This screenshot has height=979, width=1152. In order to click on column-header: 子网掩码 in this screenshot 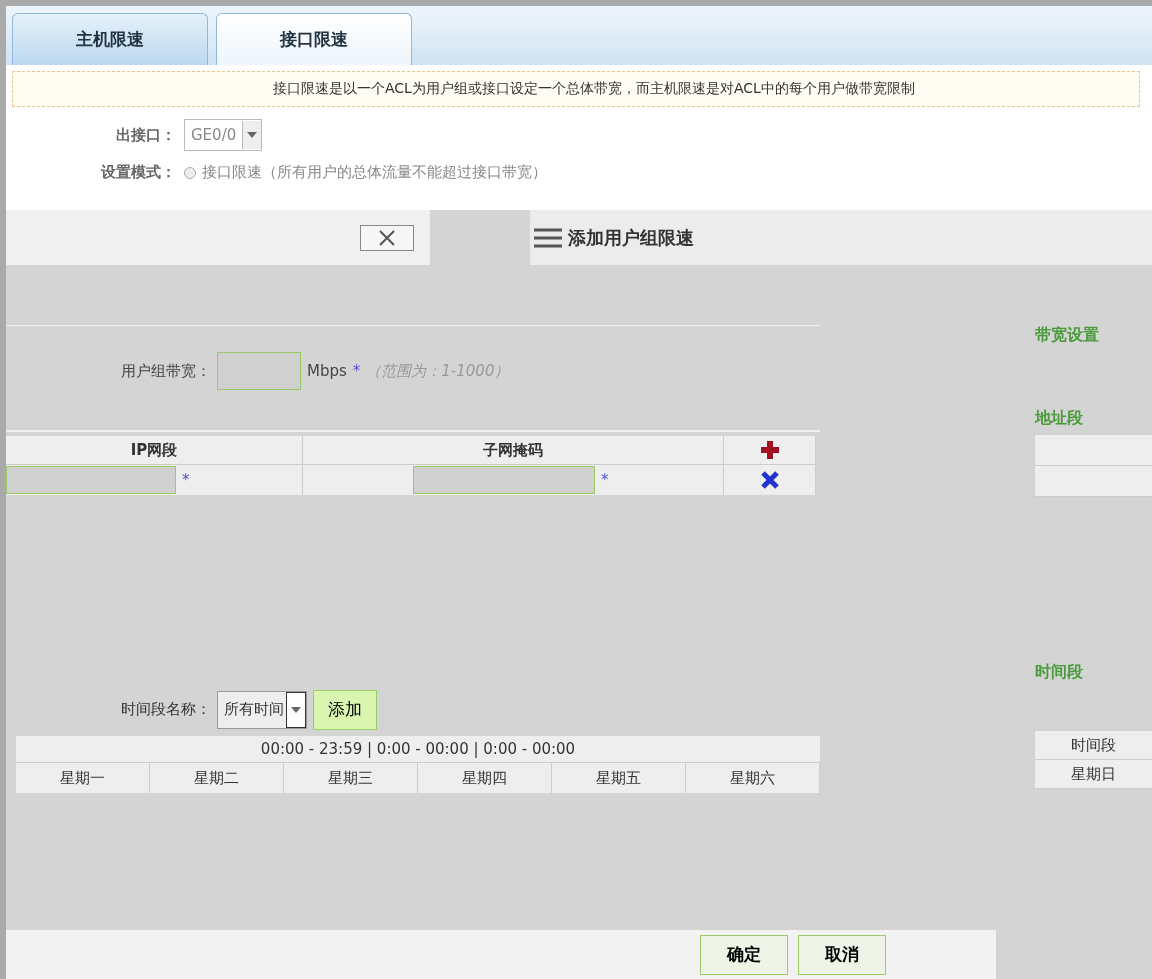, I will do `click(513, 450)`.